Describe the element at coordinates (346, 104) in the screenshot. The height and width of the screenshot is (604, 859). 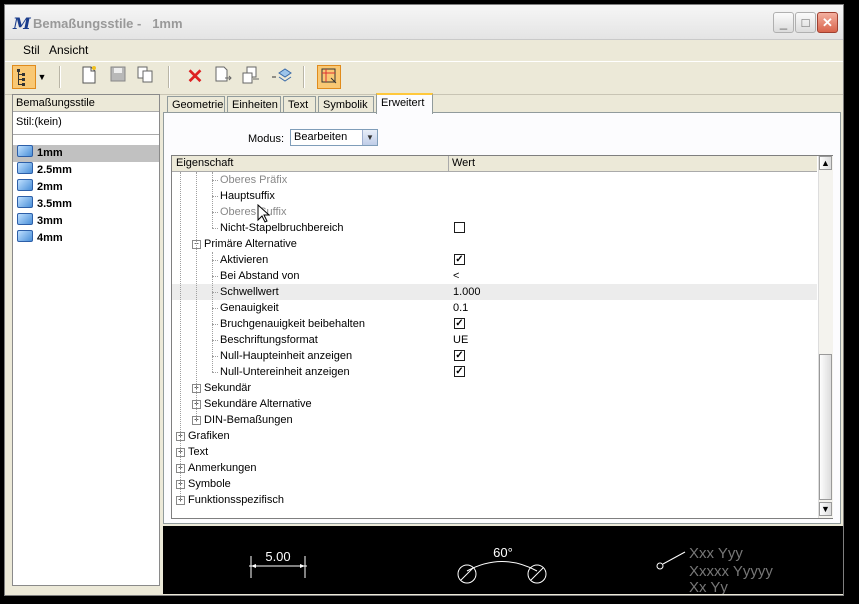
I see `tab-symbolik: Symbolik` at that location.